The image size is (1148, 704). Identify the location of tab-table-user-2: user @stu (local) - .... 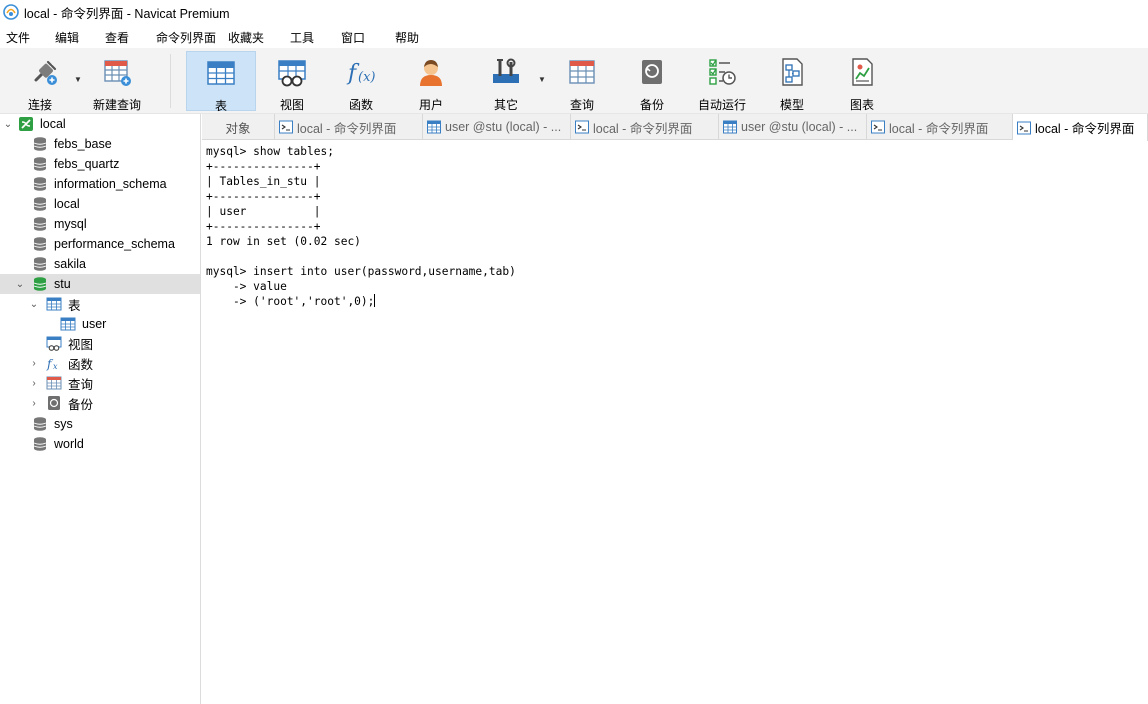
(793, 127).